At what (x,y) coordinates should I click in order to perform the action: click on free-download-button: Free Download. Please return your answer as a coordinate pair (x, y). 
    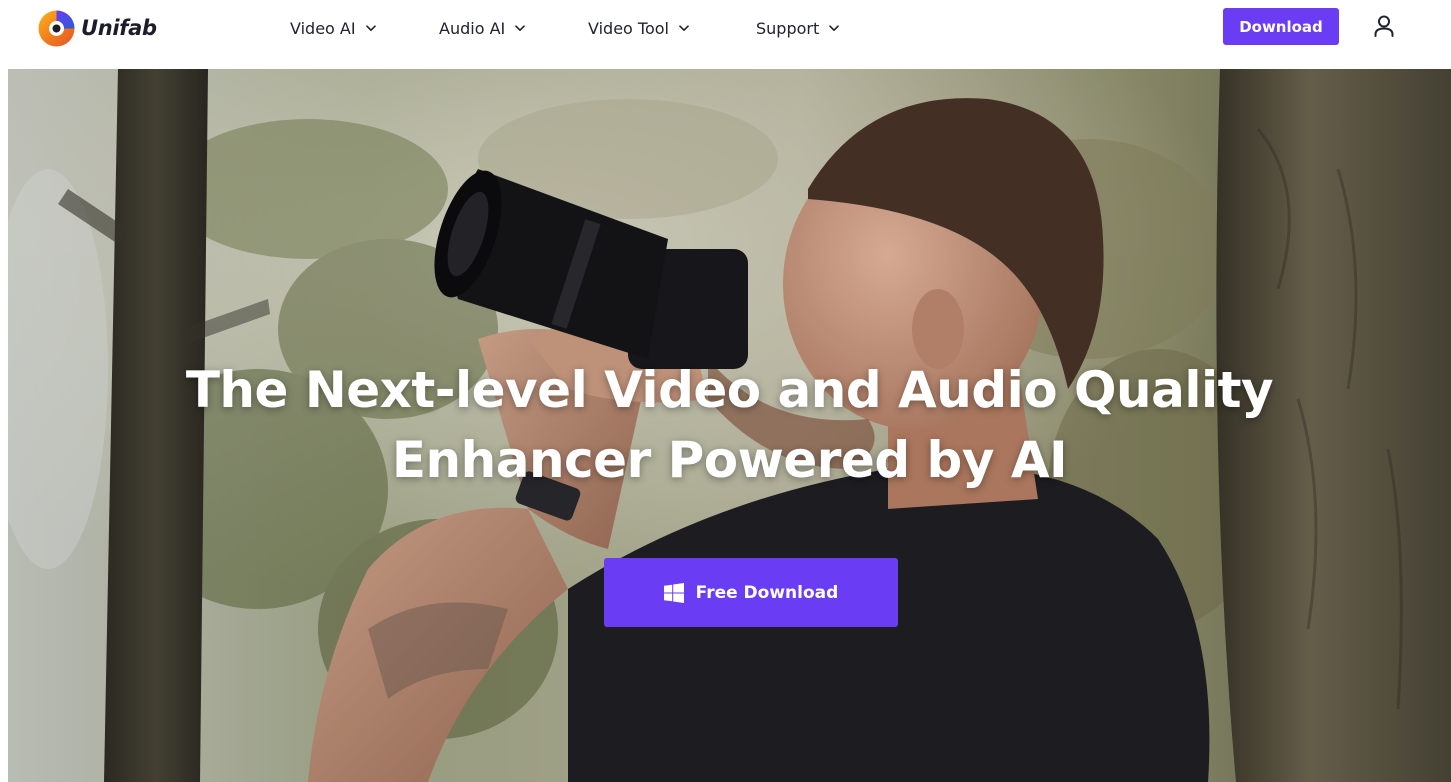
    Looking at the image, I should click on (751, 592).